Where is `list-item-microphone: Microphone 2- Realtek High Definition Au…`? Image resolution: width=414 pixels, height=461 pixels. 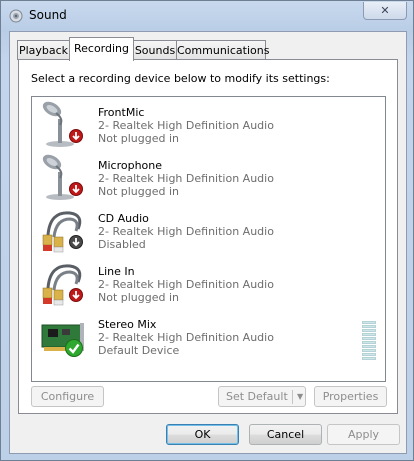 list-item-microphone: Microphone 2- Realtek High Definition Au… is located at coordinates (208, 176).